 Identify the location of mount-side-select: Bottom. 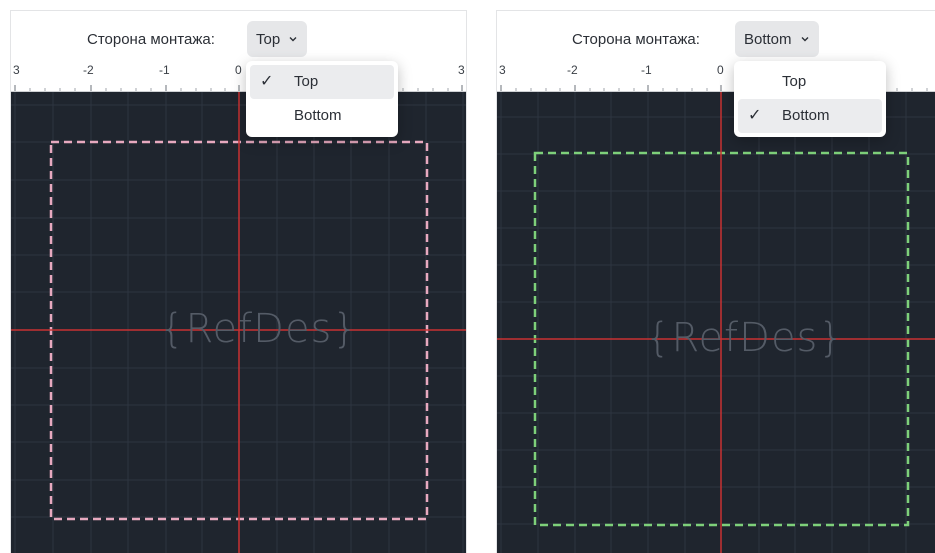
(777, 39).